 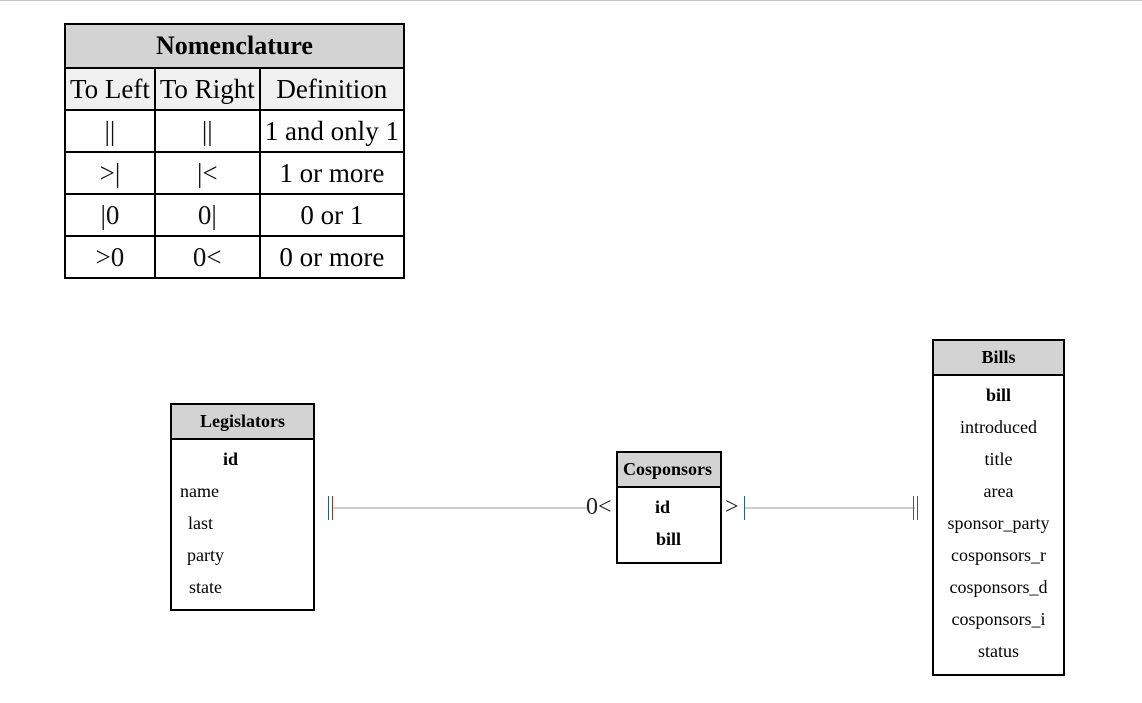 I want to click on table-row: >0 0< 0 or more, so click(x=234, y=257).